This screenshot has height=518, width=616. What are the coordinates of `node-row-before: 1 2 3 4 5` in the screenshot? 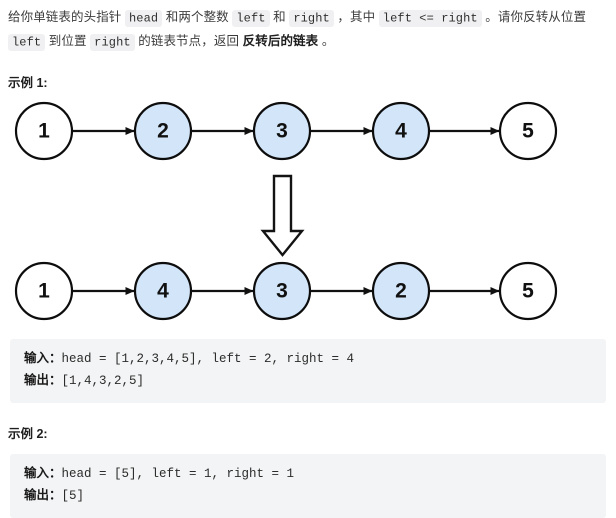 It's located at (286, 131).